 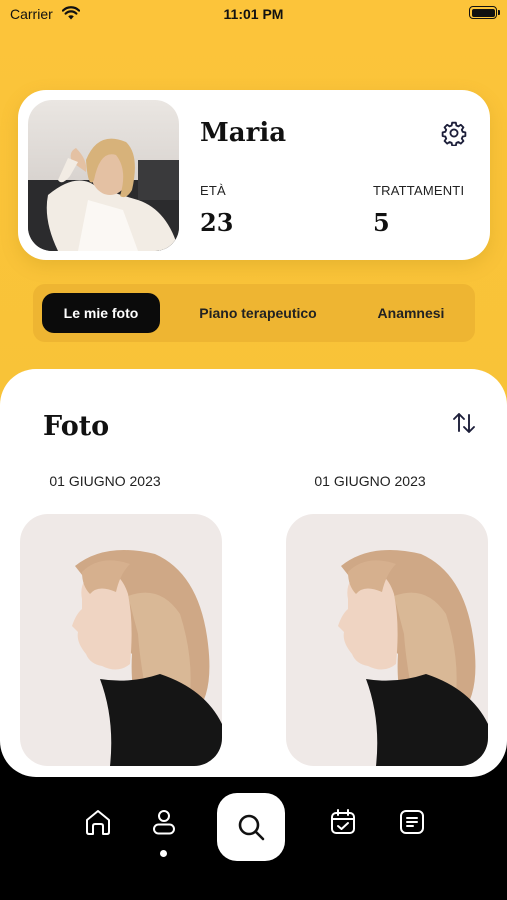 I want to click on gear-icon, so click(x=454, y=133).